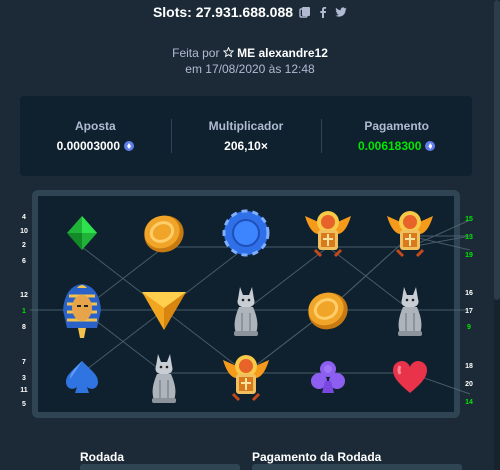 The image size is (500, 470). I want to click on payout-value: 0.00618300, so click(389, 146).